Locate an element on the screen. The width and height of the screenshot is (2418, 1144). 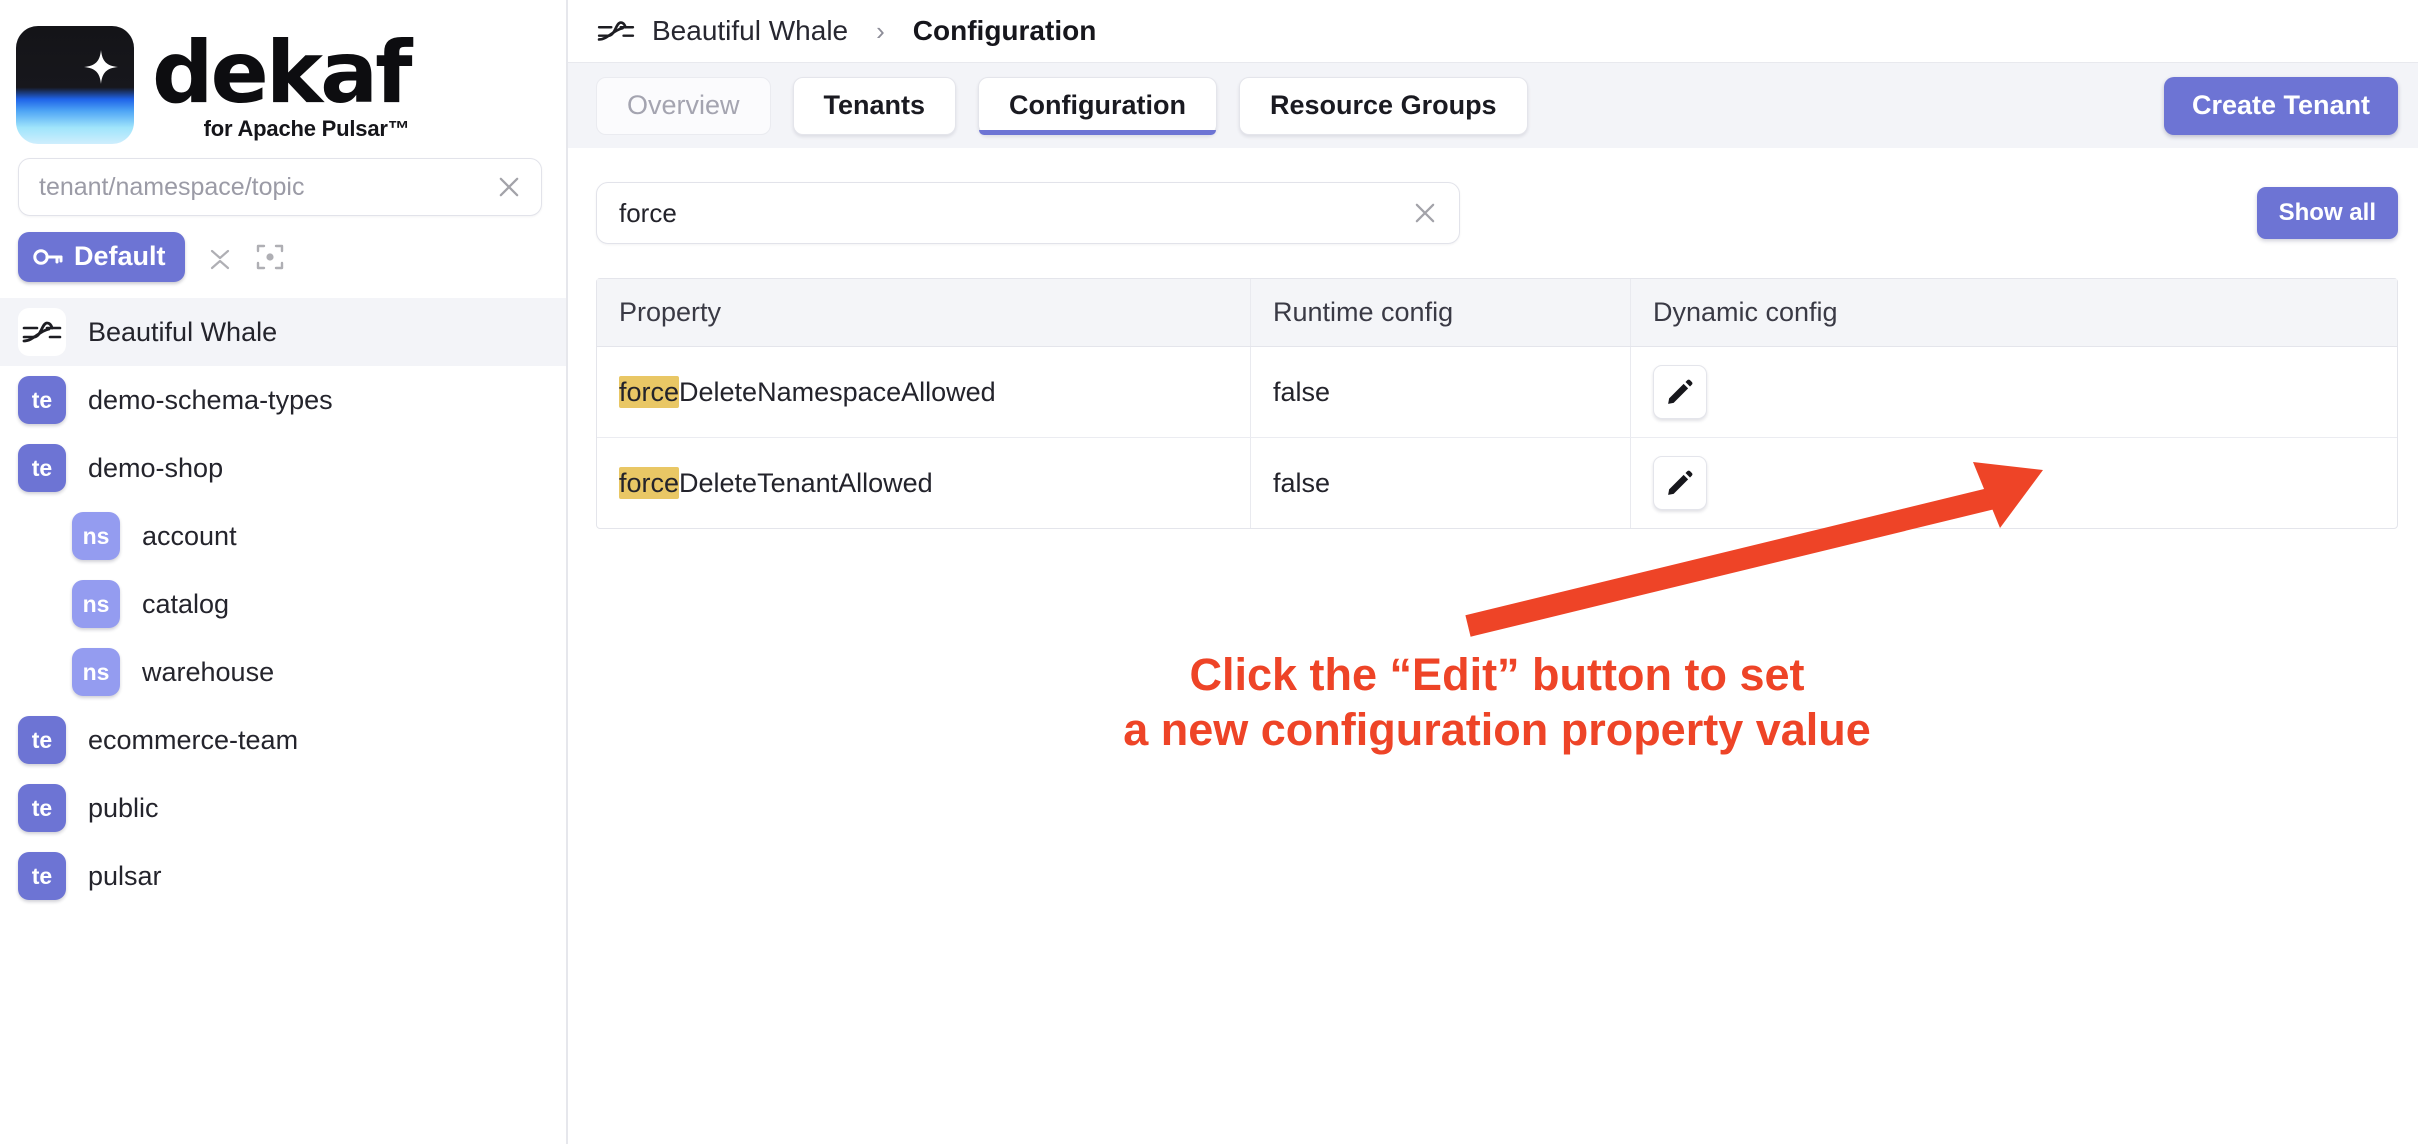
scope-row: Default is located at coordinates (283, 256).